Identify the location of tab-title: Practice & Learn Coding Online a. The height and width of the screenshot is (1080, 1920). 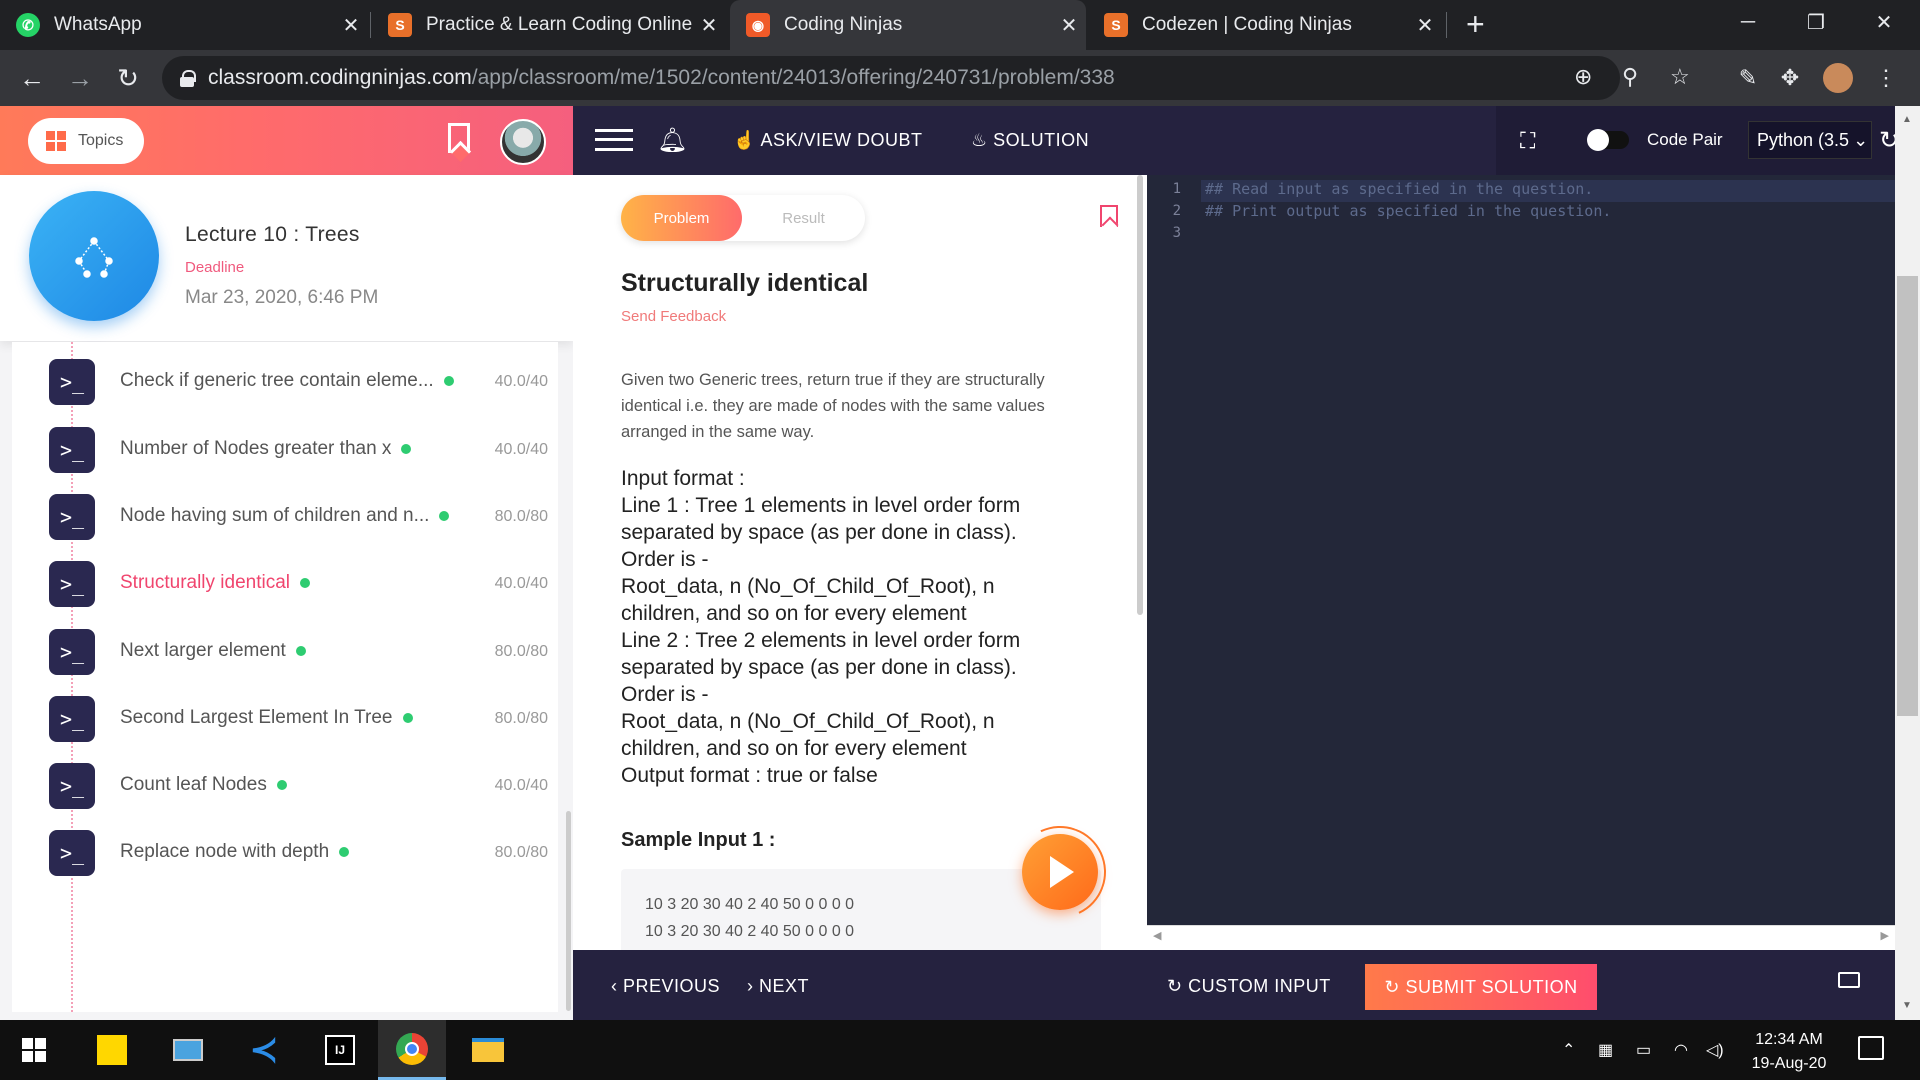
(559, 24).